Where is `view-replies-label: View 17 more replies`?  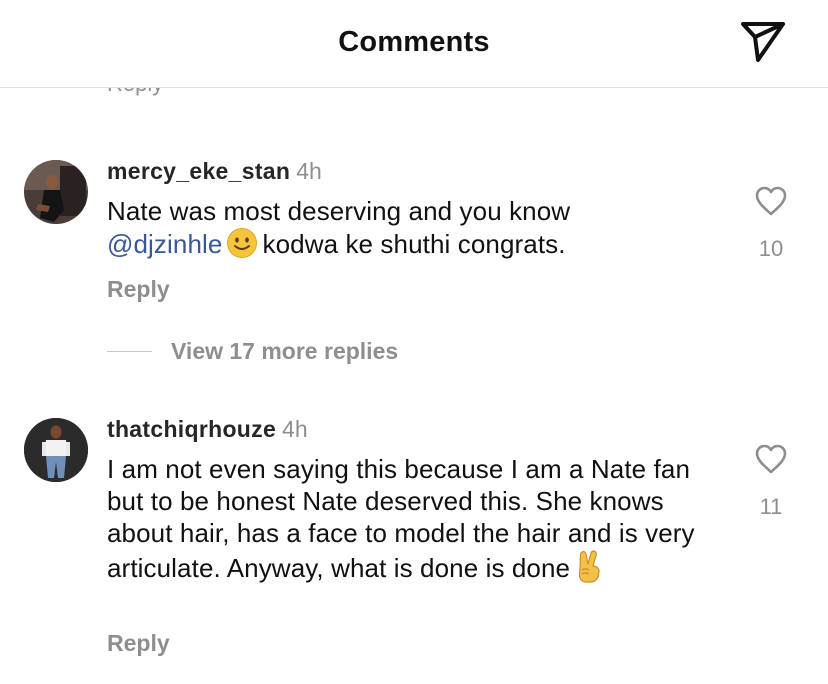 view-replies-label: View 17 more replies is located at coordinates (285, 350).